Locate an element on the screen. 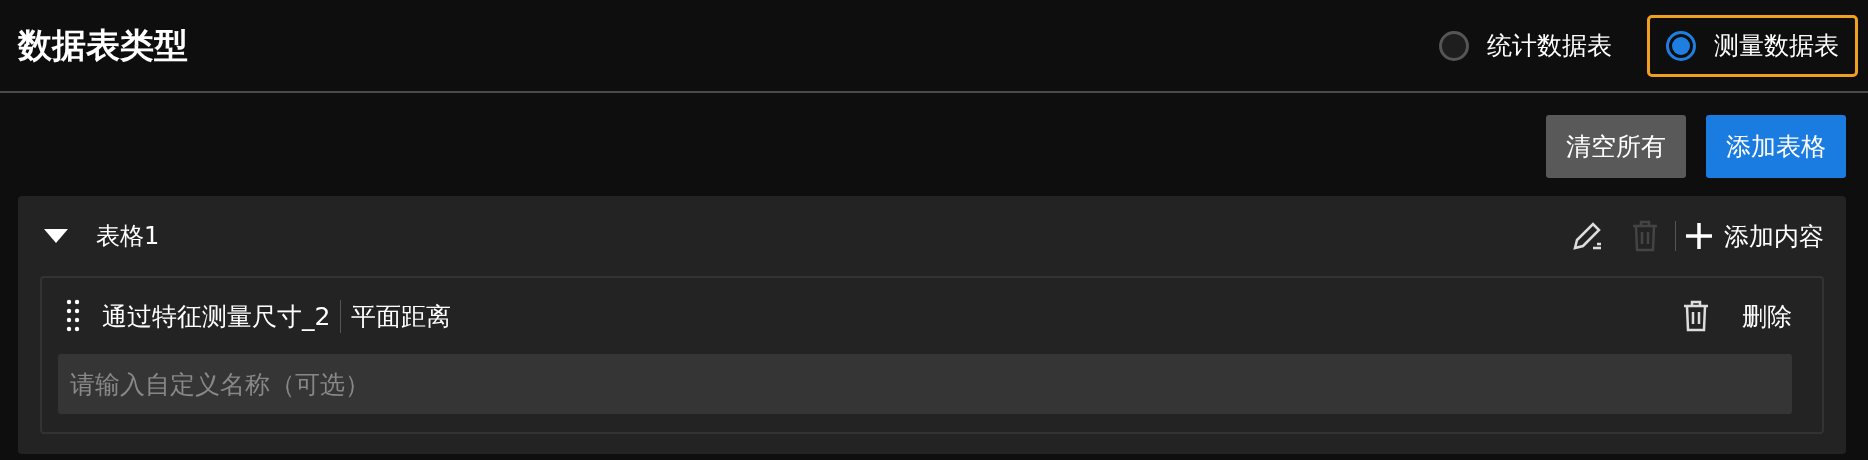 The image size is (1868, 460). plus-icon is located at coordinates (1699, 236).